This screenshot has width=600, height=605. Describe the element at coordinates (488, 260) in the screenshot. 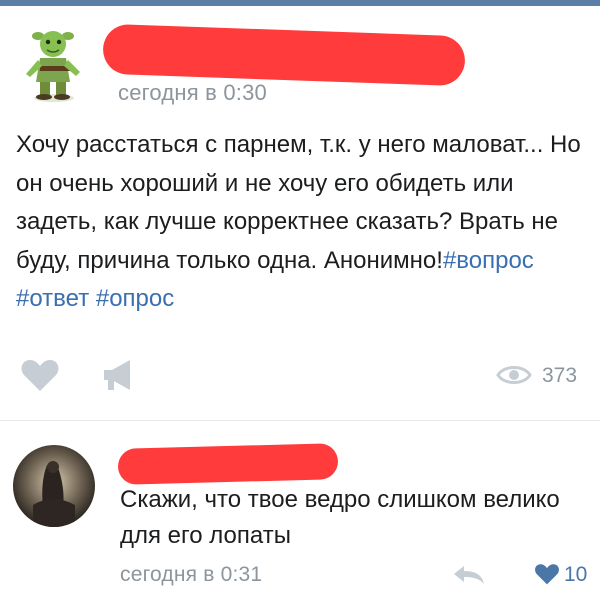

I see `hashtag-question: #вопрос` at that location.